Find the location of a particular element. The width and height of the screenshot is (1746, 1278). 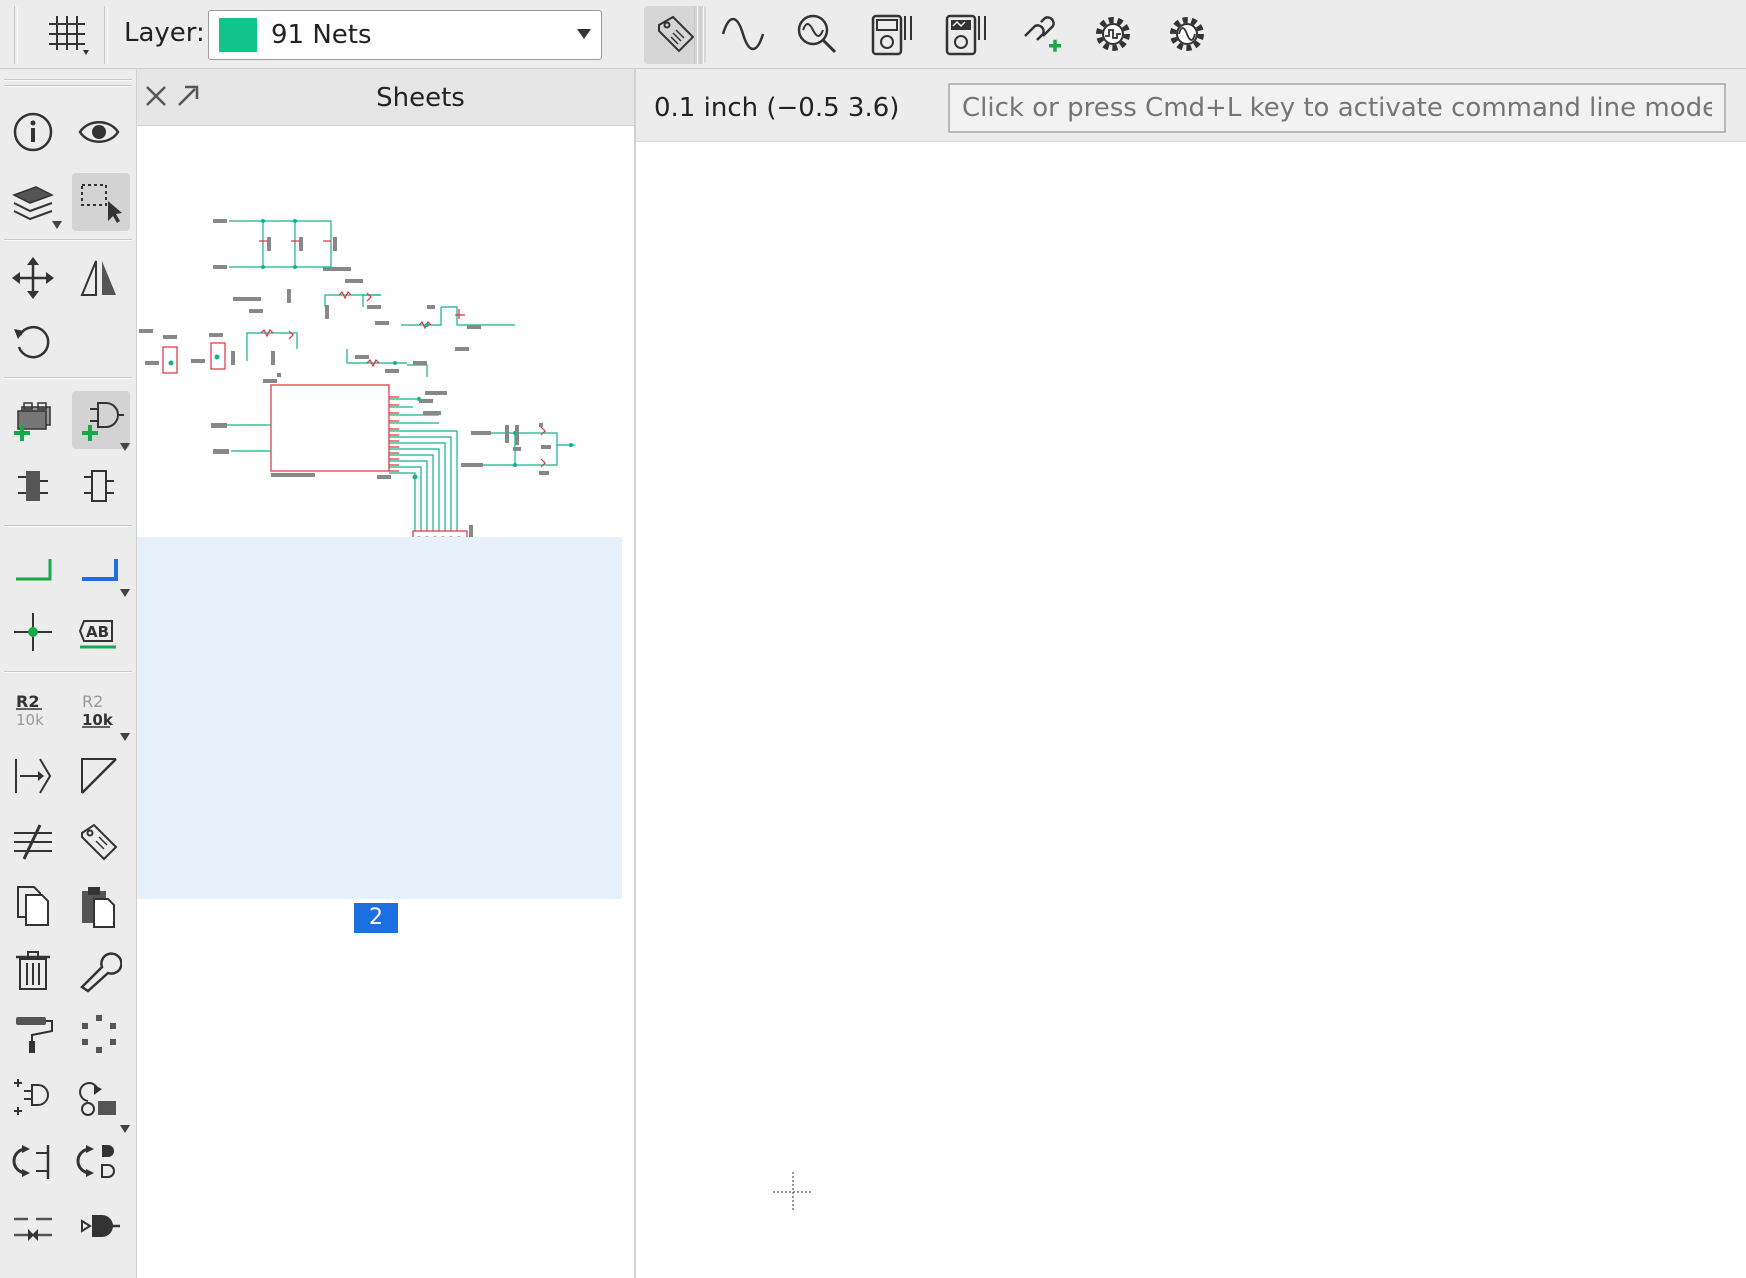

invoke-button is located at coordinates (33, 1098).